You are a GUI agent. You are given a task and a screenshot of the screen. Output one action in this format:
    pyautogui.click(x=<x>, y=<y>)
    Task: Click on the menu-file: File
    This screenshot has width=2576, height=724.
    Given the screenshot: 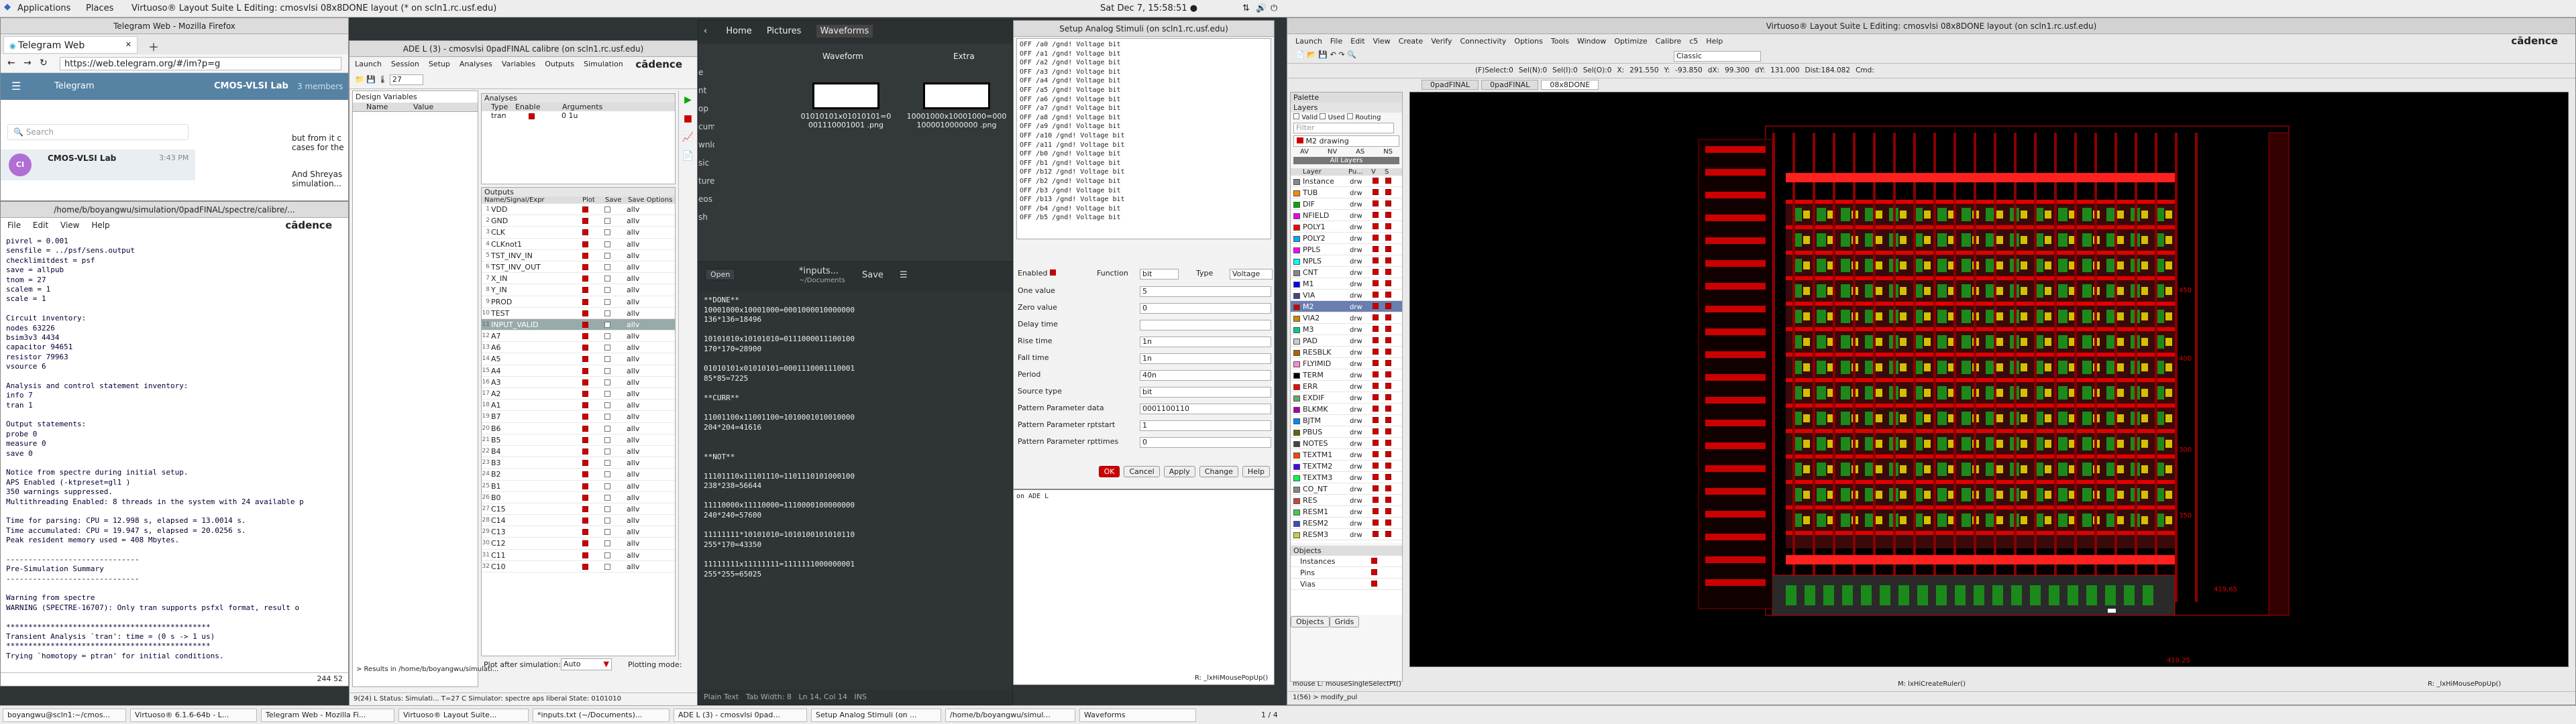 What is the action you would take?
    pyautogui.click(x=14, y=225)
    